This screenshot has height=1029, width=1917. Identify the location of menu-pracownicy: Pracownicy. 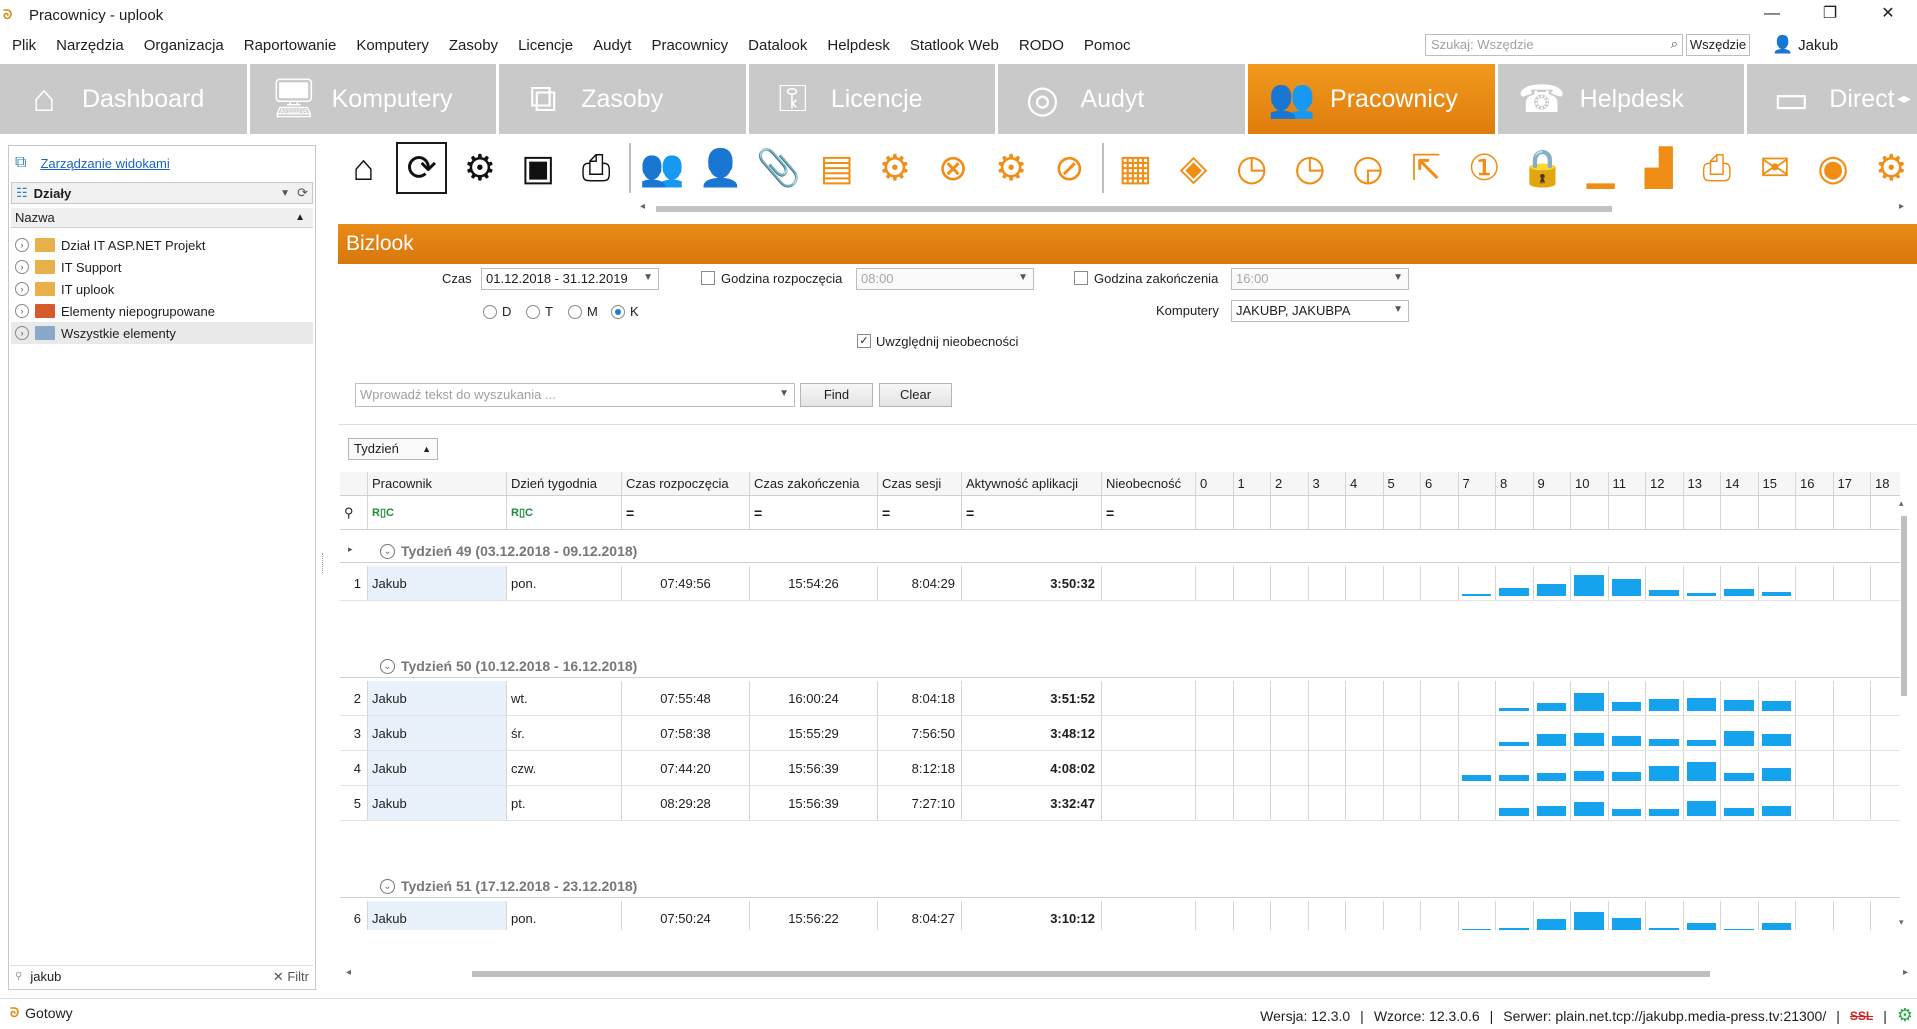
(689, 45).